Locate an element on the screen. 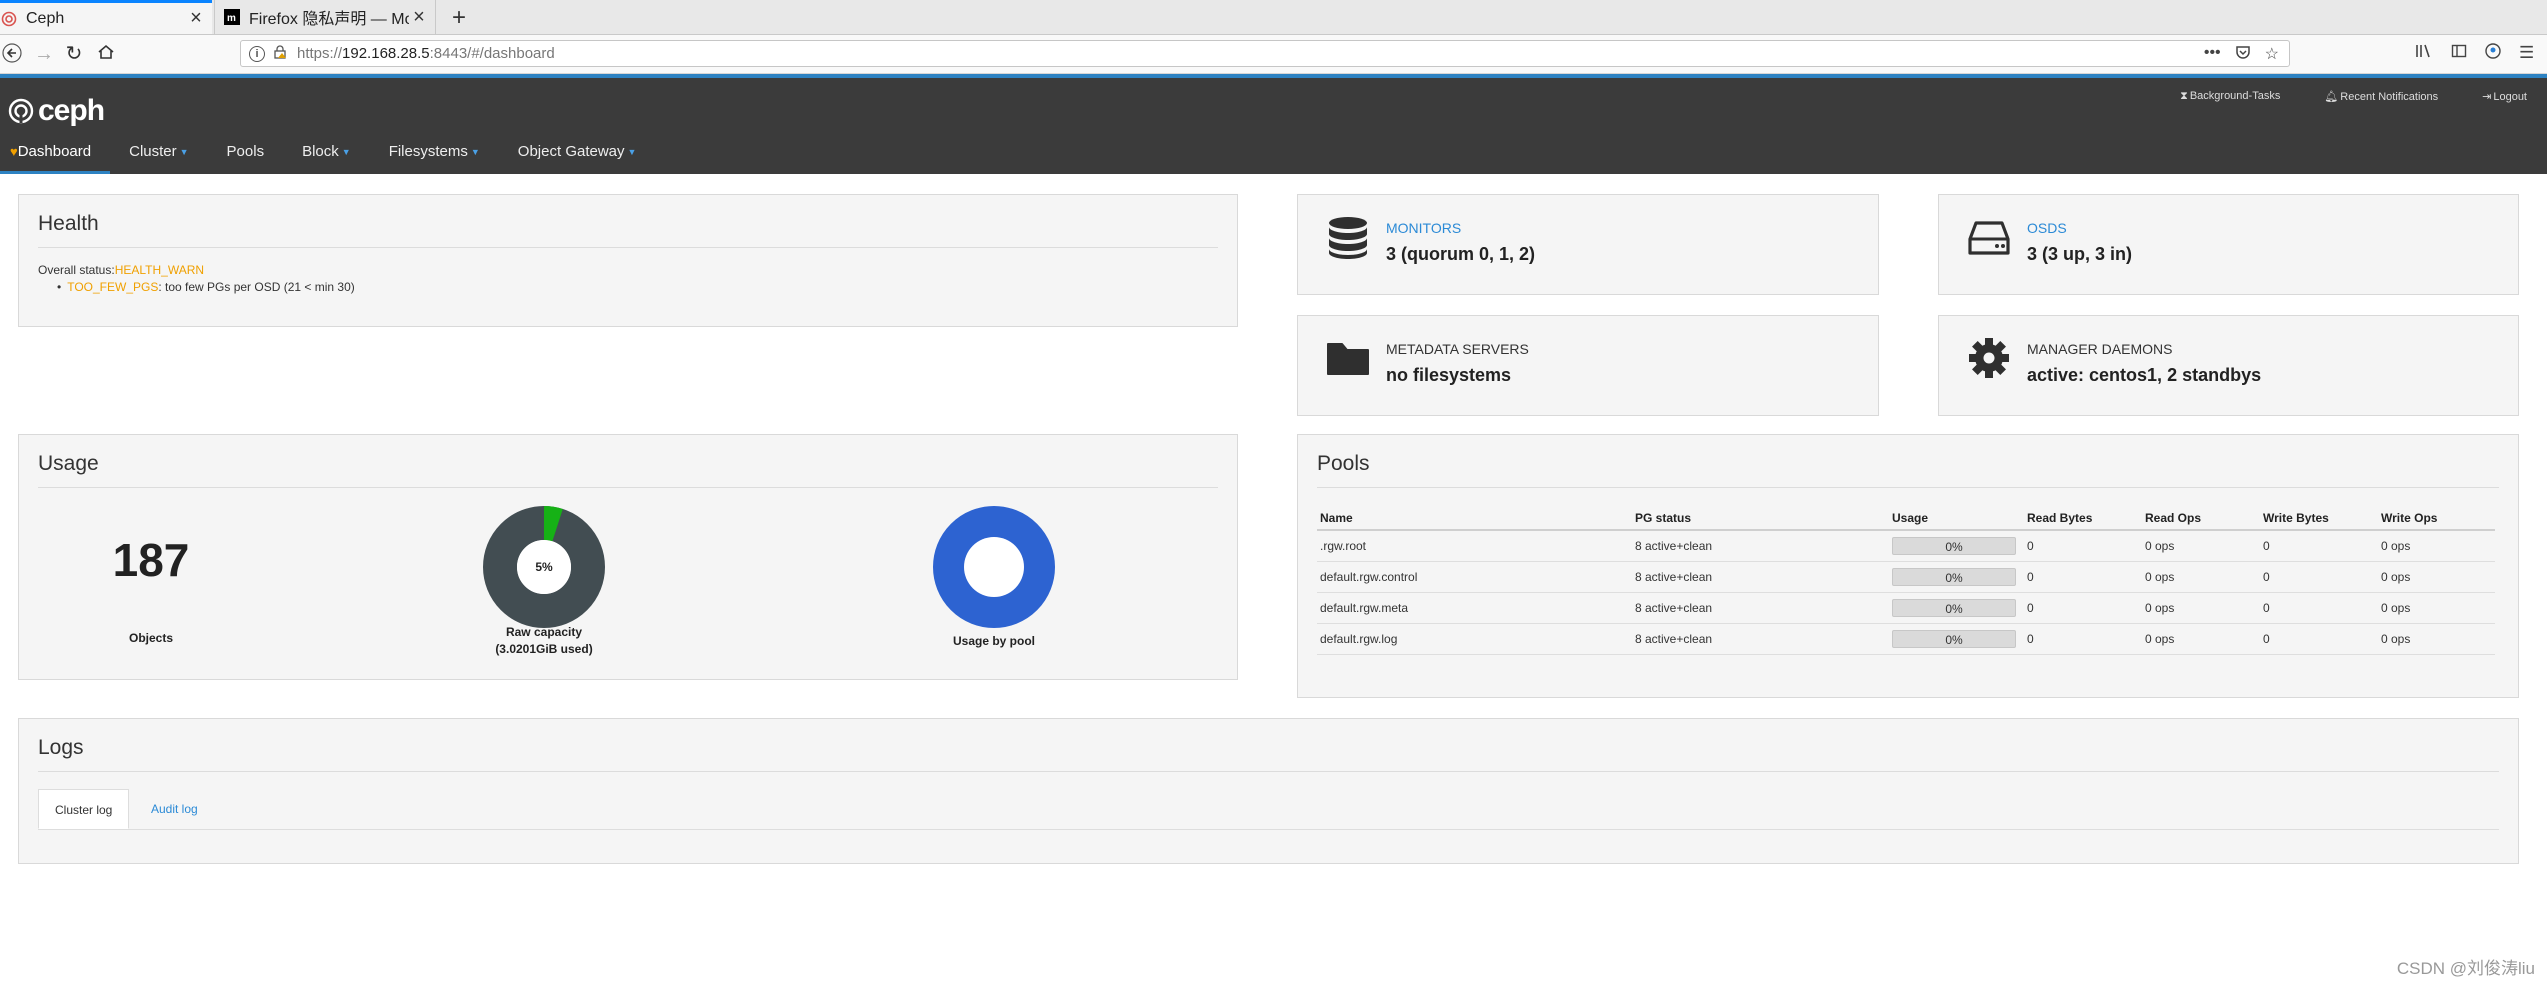 This screenshot has height=985, width=2547. column-header: Write Bytes is located at coordinates (2319, 519).